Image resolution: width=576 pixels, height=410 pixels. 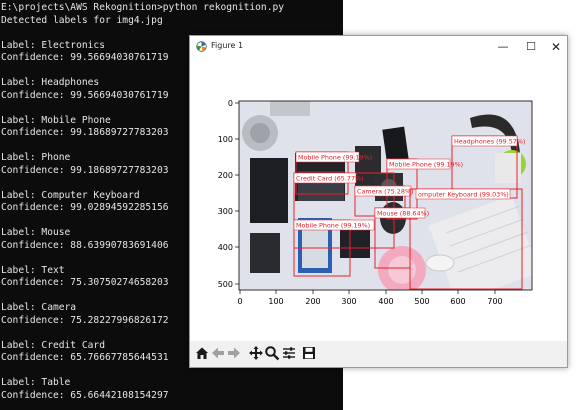 I want to click on y-tick-label: 200, so click(x=225, y=175).